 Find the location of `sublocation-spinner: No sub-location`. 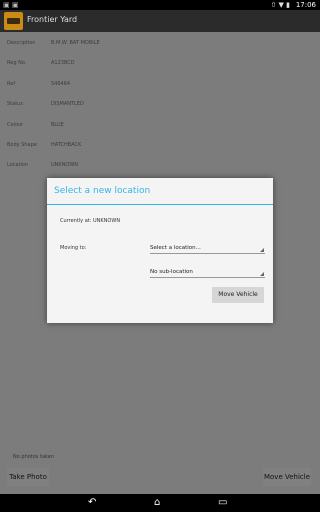

sublocation-spinner: No sub-location is located at coordinates (207, 272).